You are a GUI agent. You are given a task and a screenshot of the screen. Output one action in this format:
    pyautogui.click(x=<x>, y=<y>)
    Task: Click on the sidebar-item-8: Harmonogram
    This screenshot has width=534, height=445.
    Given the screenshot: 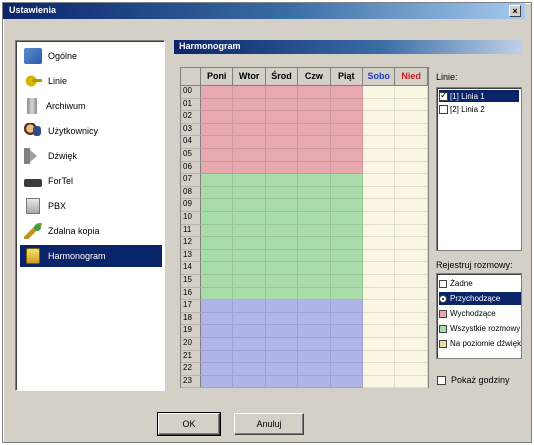 What is the action you would take?
    pyautogui.click(x=91, y=256)
    